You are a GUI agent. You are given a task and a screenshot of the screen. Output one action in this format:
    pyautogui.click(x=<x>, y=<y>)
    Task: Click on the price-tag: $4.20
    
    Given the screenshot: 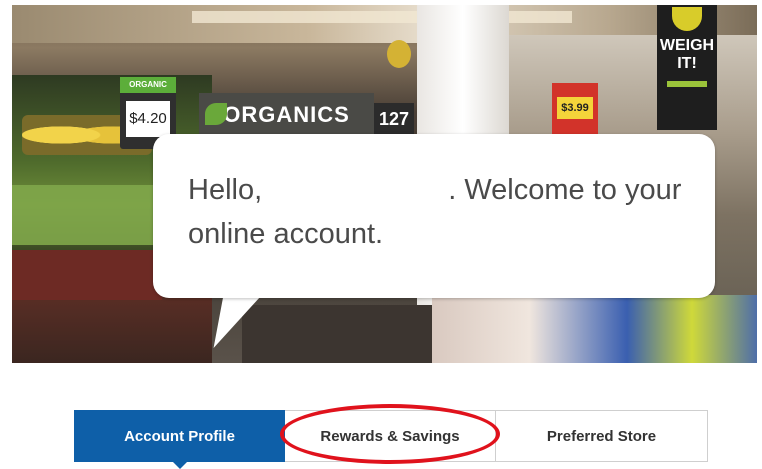 What is the action you would take?
    pyautogui.click(x=148, y=119)
    